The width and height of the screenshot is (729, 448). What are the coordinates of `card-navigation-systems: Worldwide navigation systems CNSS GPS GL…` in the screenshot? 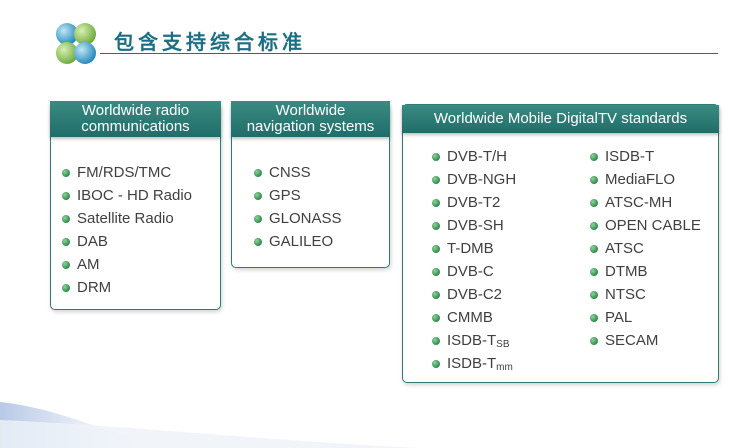 It's located at (310, 184).